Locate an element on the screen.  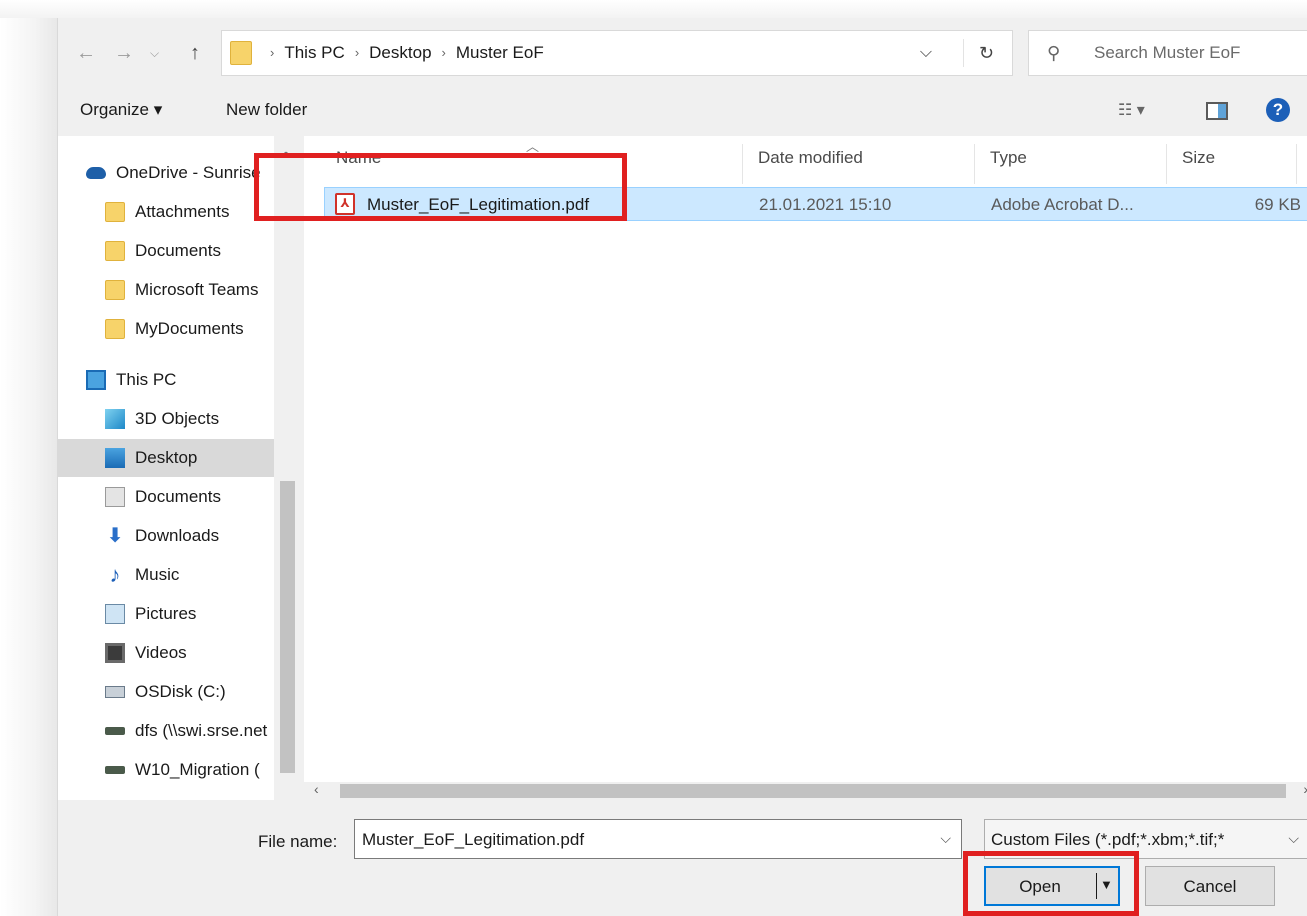
organize-menu-button: Organize ▾ is located at coordinates (121, 110).